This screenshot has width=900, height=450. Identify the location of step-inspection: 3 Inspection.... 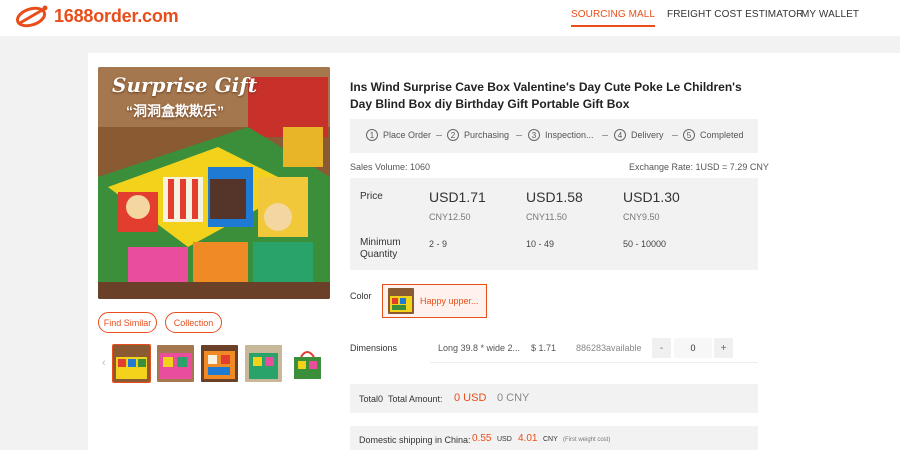
(561, 135).